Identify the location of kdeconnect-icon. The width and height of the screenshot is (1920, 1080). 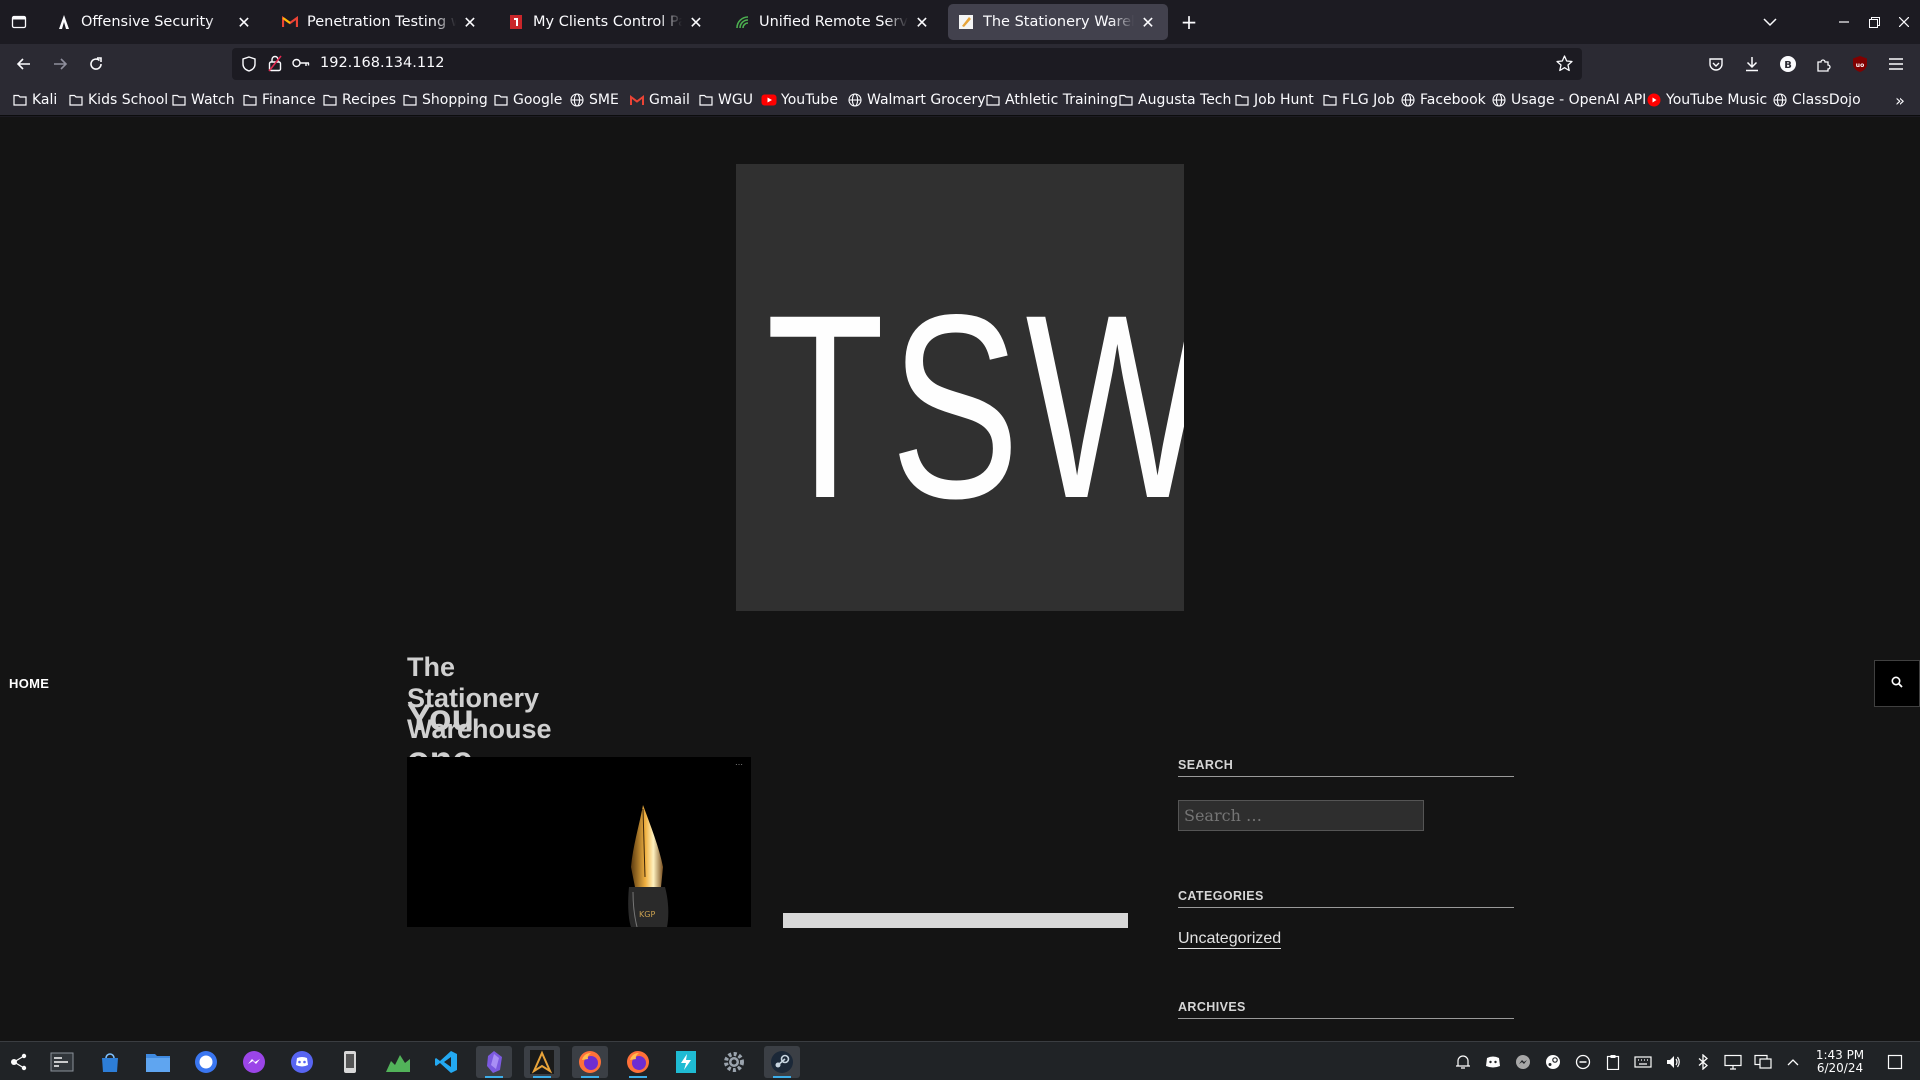
(686, 1062).